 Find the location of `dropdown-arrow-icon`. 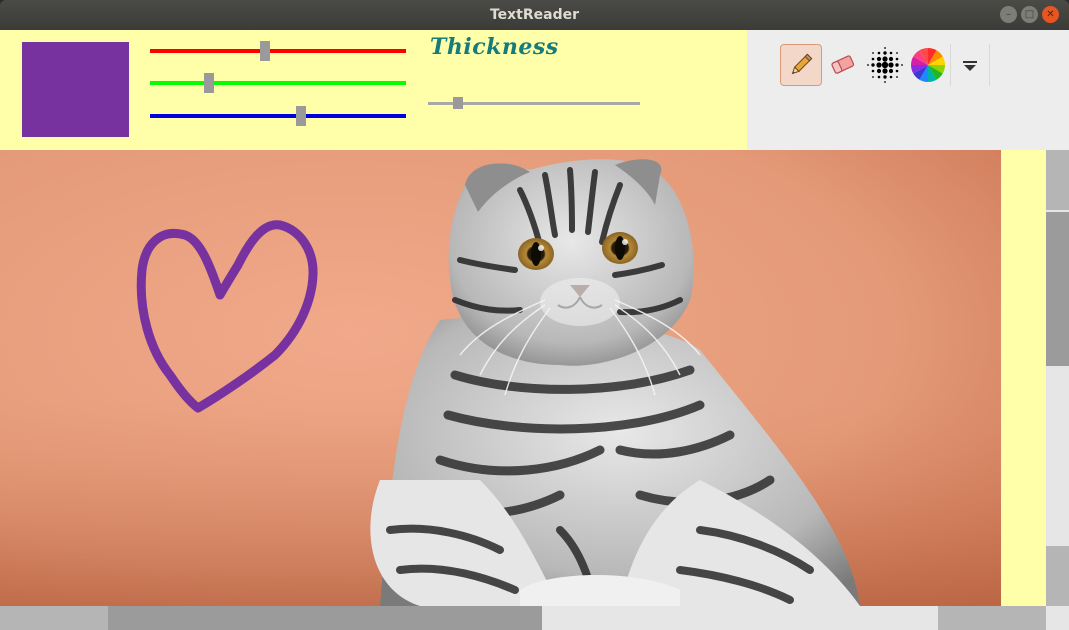

dropdown-arrow-icon is located at coordinates (970, 66).